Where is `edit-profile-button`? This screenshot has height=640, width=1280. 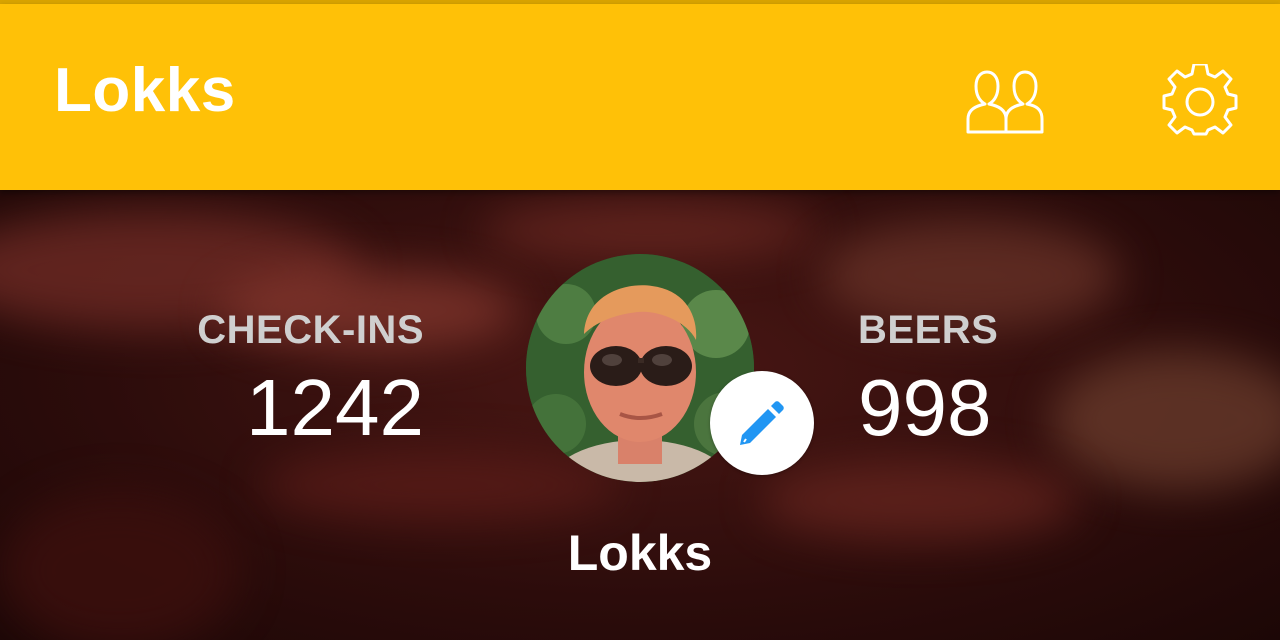 edit-profile-button is located at coordinates (762, 423).